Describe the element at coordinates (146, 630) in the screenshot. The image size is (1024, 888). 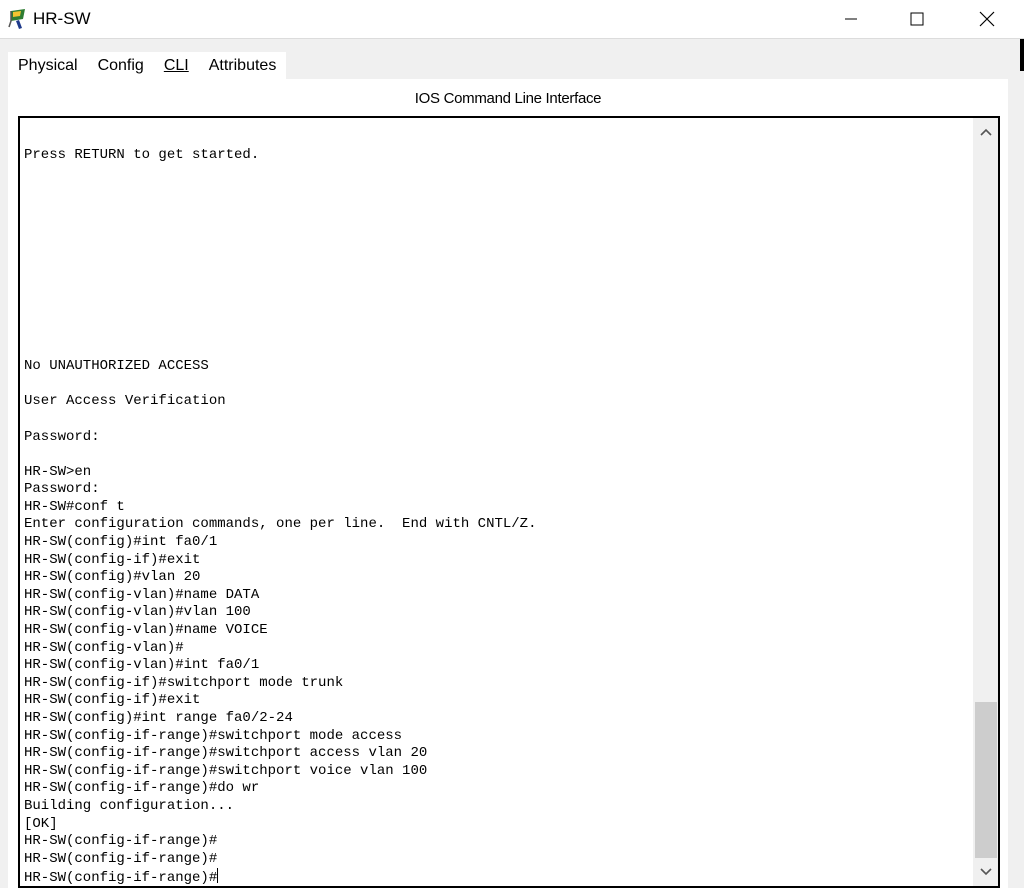
I see `terminal-line: HR-SW(config-vlan)#name VOICE` at that location.